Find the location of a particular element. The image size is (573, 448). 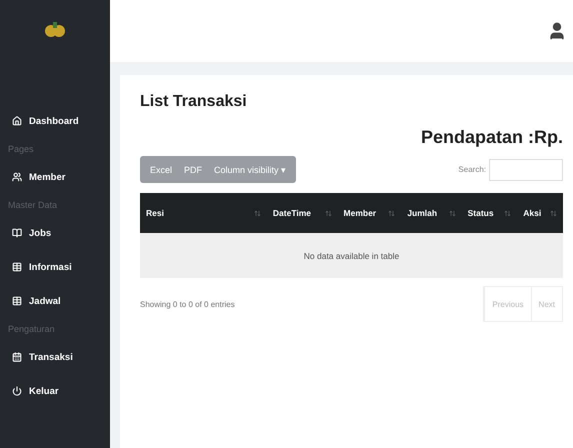

column-header: Status is located at coordinates (490, 213).